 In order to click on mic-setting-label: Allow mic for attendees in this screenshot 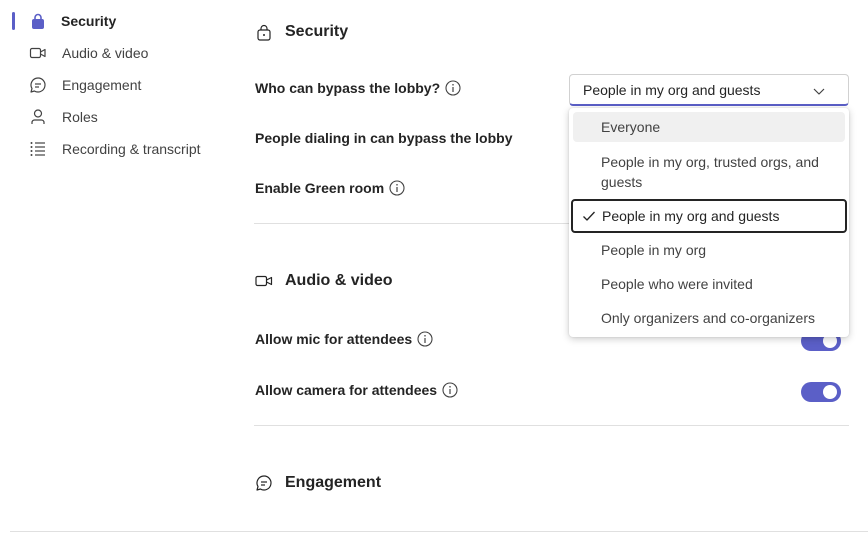, I will do `click(344, 339)`.